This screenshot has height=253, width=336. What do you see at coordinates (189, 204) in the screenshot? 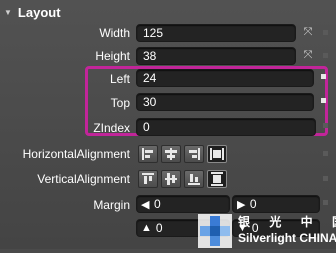
I see `margin-left-input` at bounding box center [189, 204].